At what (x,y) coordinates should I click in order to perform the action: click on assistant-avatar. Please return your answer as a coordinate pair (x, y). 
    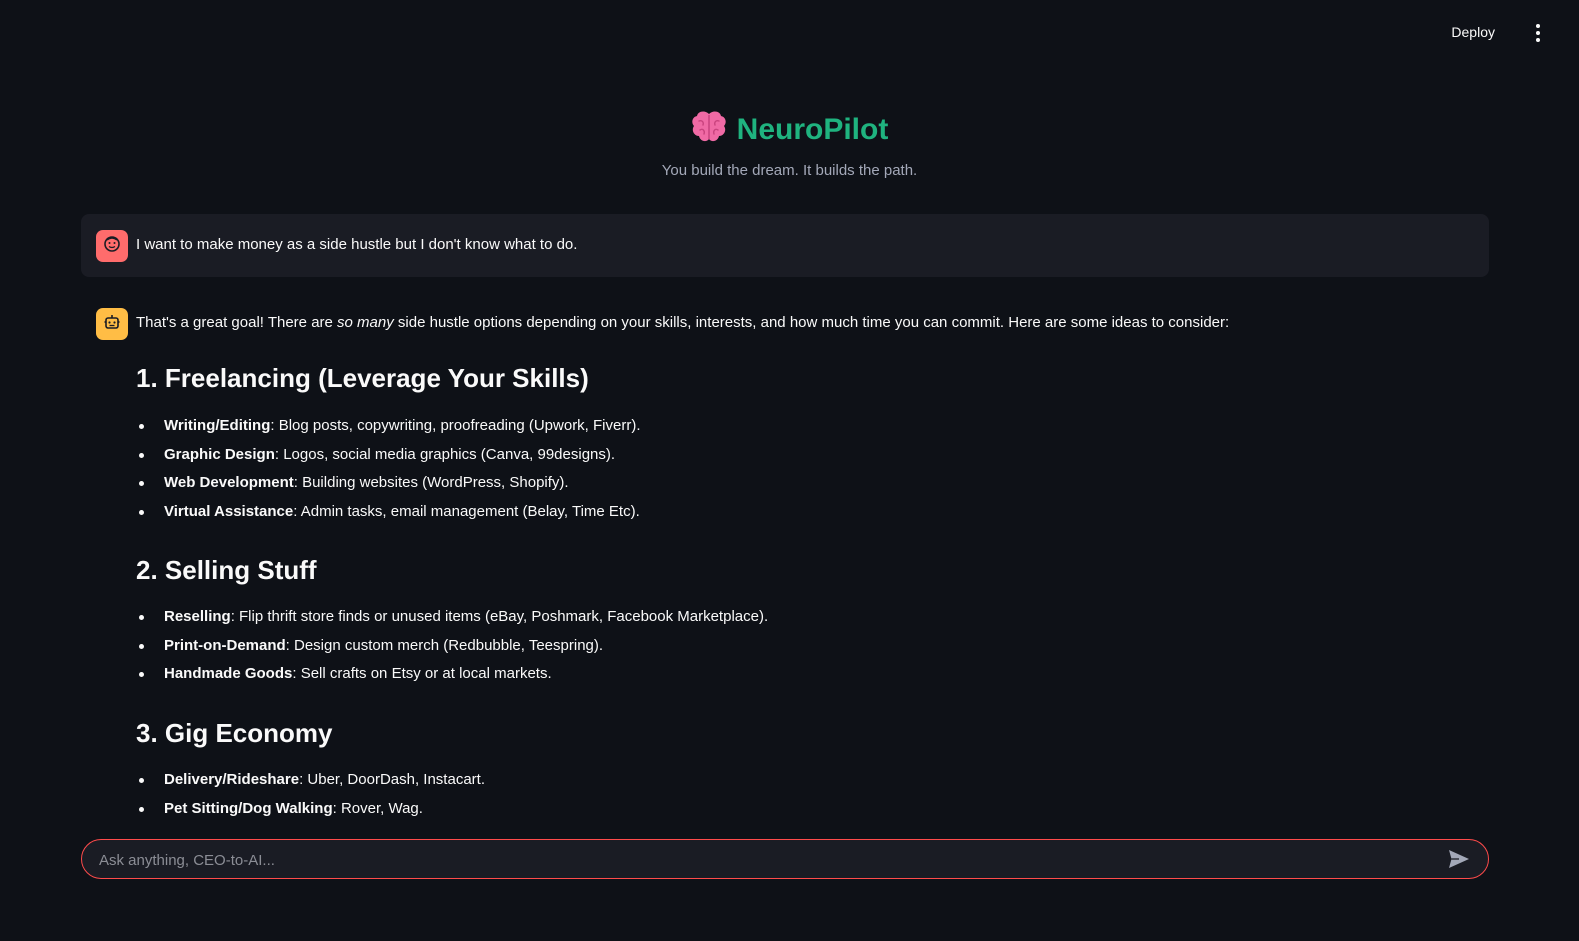
    Looking at the image, I should click on (112, 324).